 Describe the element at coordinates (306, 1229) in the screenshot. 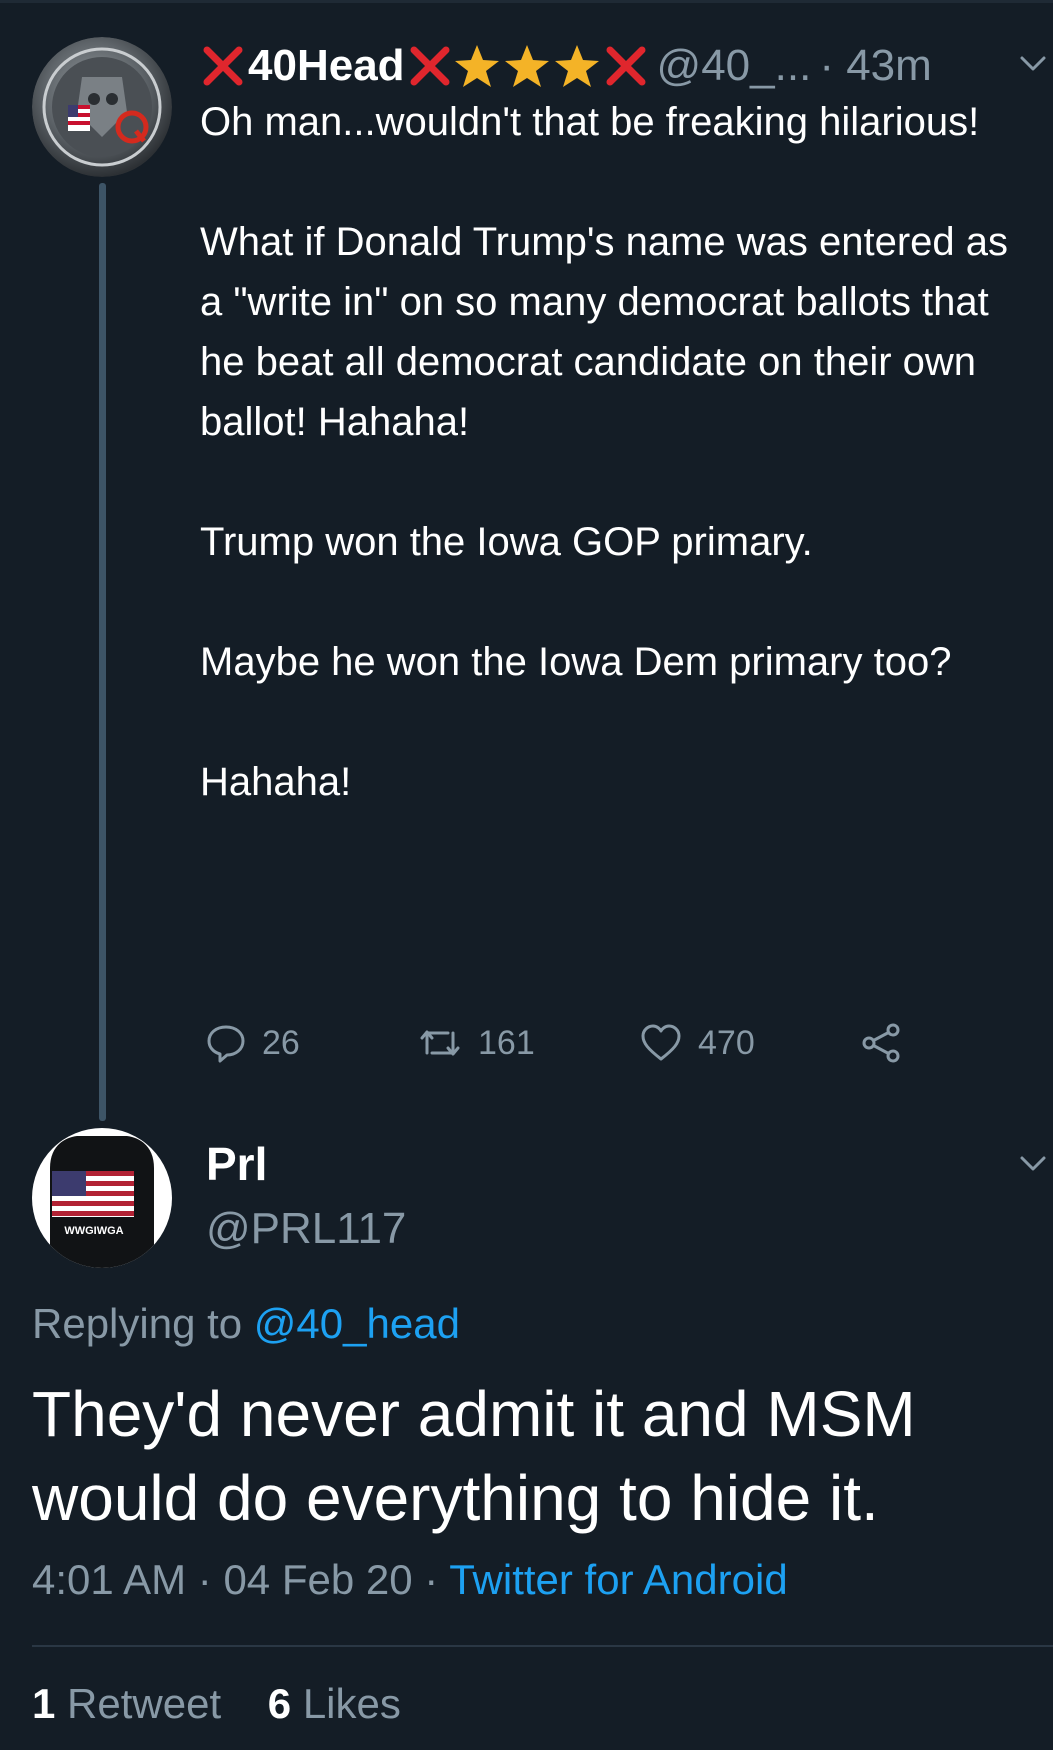

I see `reply-author-handle: @PRL117` at that location.